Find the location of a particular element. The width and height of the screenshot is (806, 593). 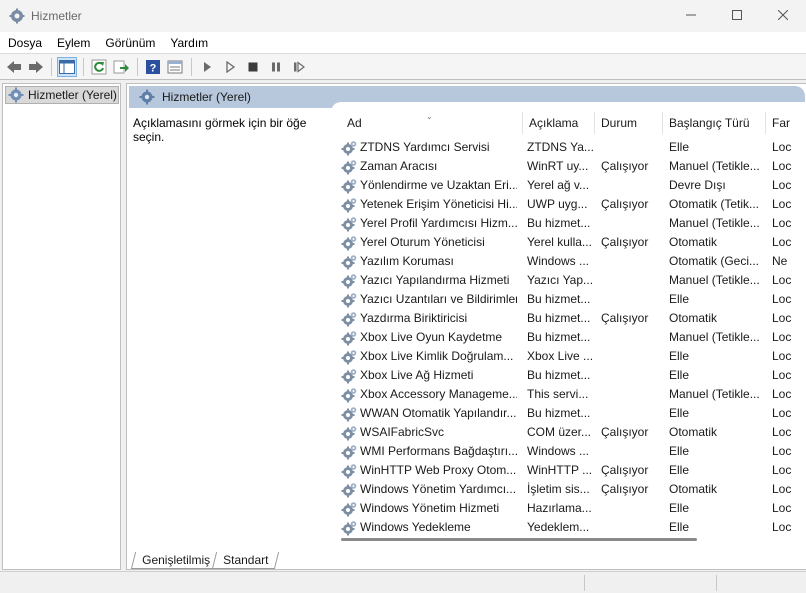

cell-name: Yazıcı Yapılandırma Hizmeti is located at coordinates (429, 280).